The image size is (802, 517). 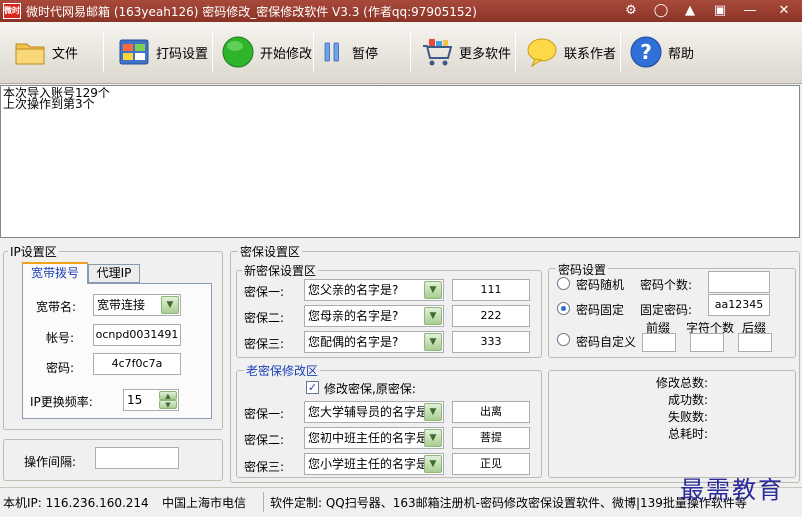 I want to click on local-ip-status: 本机IP: 116.236.160.214, so click(x=76, y=503).